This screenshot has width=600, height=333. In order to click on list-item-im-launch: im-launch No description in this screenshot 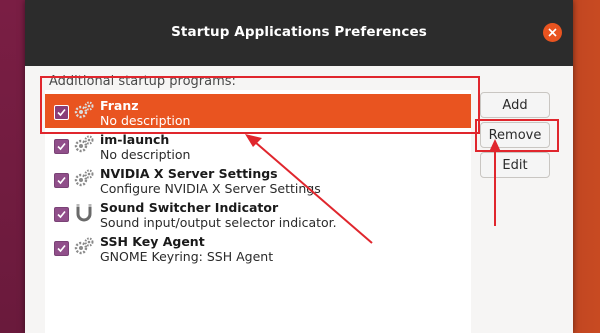, I will do `click(258, 145)`.